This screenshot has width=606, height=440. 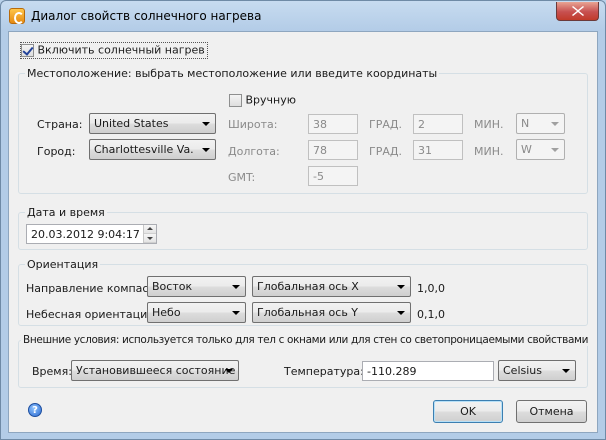 I want to click on latitude-degrees-field: 38, so click(x=333, y=124).